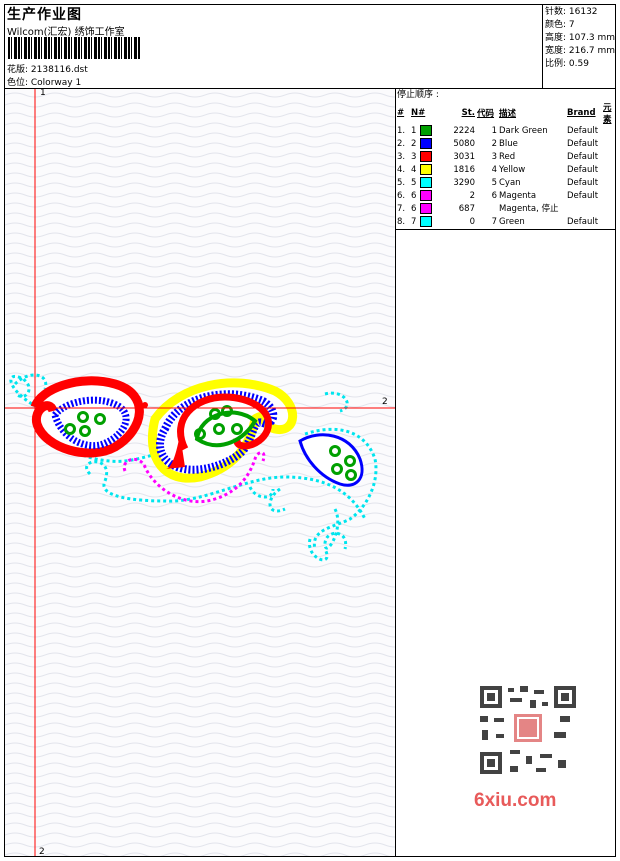  What do you see at coordinates (418, 95) in the screenshot?
I see `stop-sequence-title: 停止顺序 :` at bounding box center [418, 95].